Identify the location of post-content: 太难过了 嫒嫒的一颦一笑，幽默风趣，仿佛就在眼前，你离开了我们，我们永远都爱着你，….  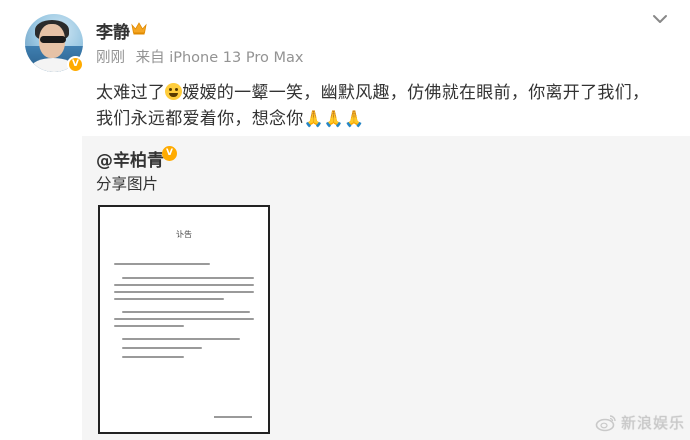
(381, 106).